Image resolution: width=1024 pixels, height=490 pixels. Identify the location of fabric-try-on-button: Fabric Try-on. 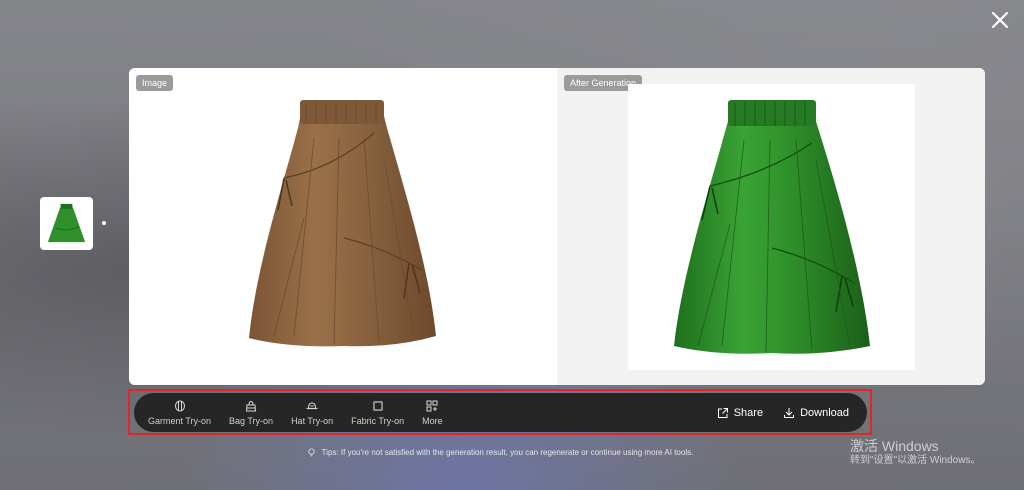
(377, 412).